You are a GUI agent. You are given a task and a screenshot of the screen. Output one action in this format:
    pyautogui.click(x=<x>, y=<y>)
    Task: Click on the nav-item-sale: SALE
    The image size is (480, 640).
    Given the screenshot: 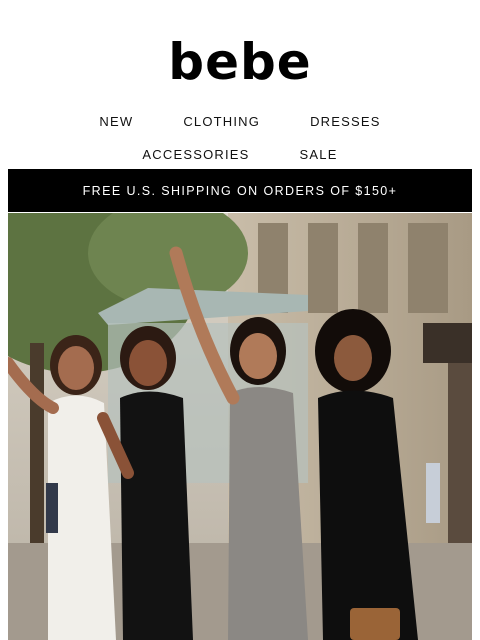 What is the action you would take?
    pyautogui.click(x=319, y=155)
    